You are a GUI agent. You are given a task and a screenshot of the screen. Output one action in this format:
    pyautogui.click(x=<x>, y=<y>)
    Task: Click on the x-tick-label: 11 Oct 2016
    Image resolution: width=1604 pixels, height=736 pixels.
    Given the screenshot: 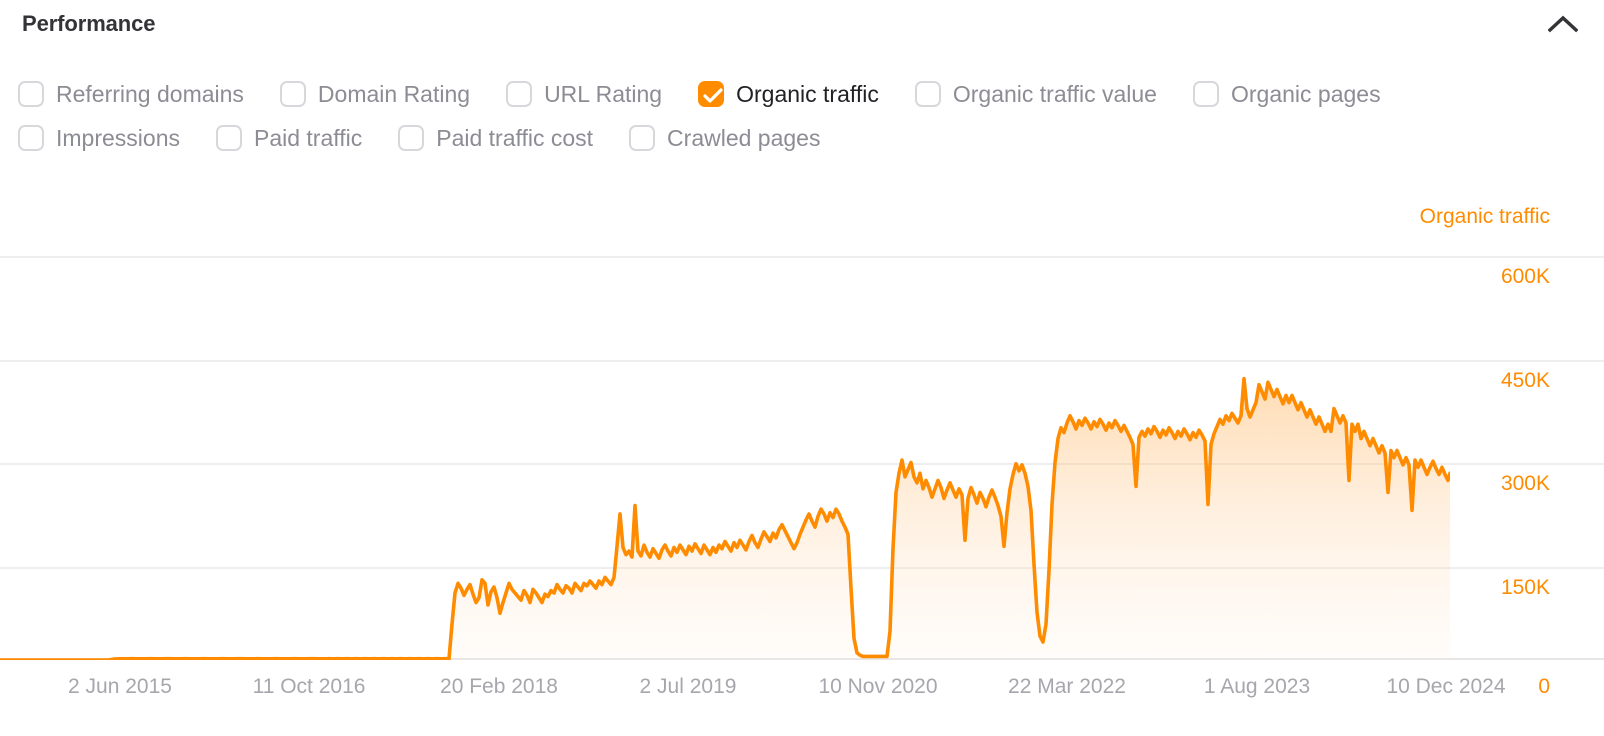 What is the action you would take?
    pyautogui.click(x=309, y=686)
    